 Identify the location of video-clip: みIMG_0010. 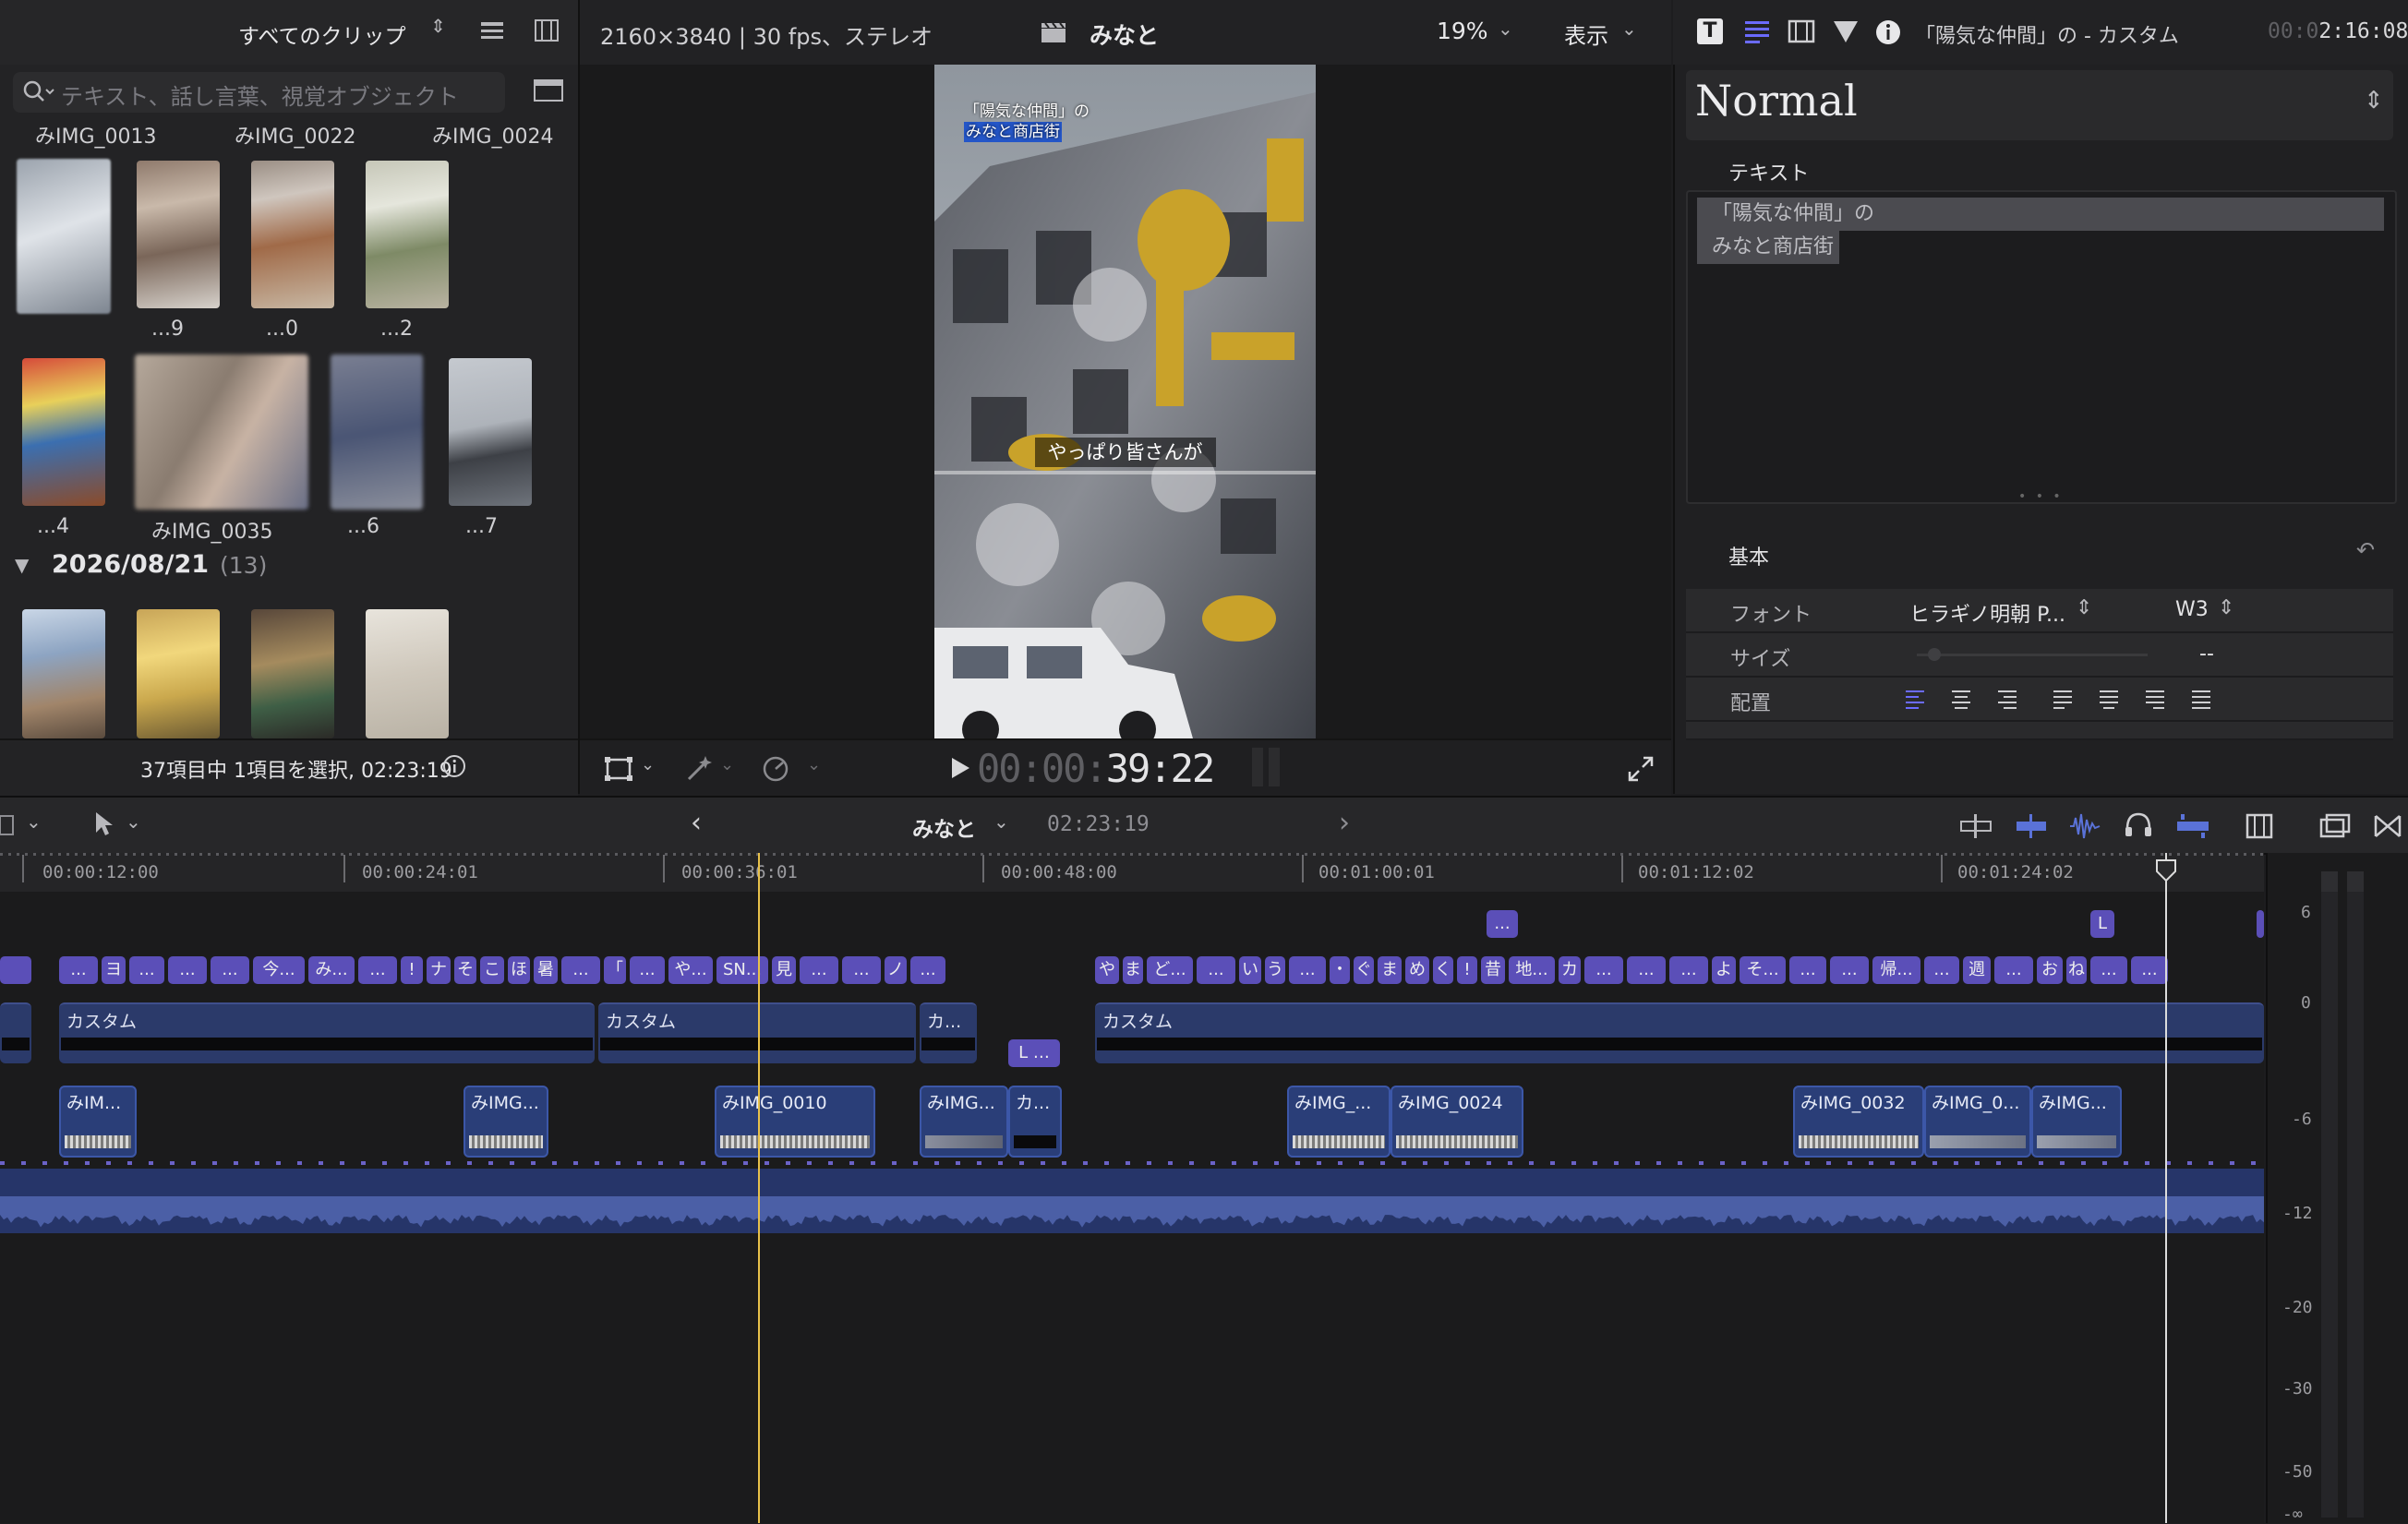
(795, 1122).